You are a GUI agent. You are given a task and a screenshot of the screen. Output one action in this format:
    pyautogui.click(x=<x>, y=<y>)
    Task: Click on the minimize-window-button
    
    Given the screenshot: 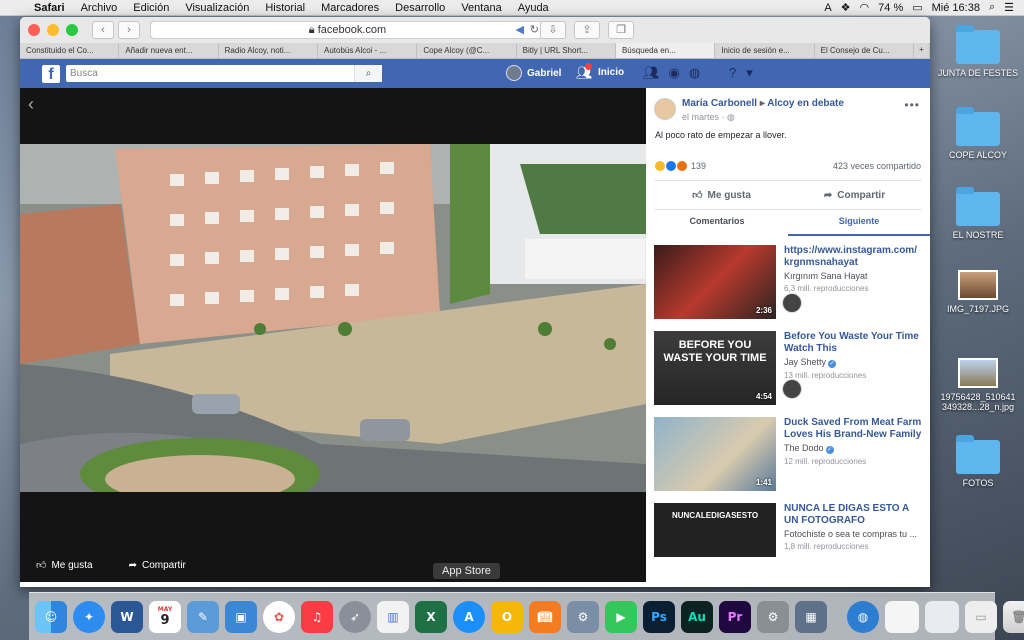 What is the action you would take?
    pyautogui.click(x=53, y=30)
    